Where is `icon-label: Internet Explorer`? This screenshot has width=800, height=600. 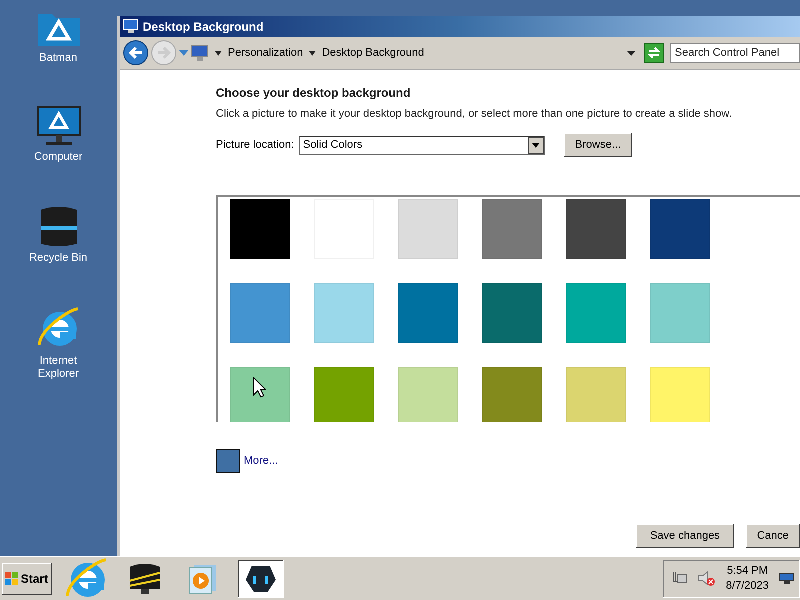 icon-label: Internet Explorer is located at coordinates (58, 368).